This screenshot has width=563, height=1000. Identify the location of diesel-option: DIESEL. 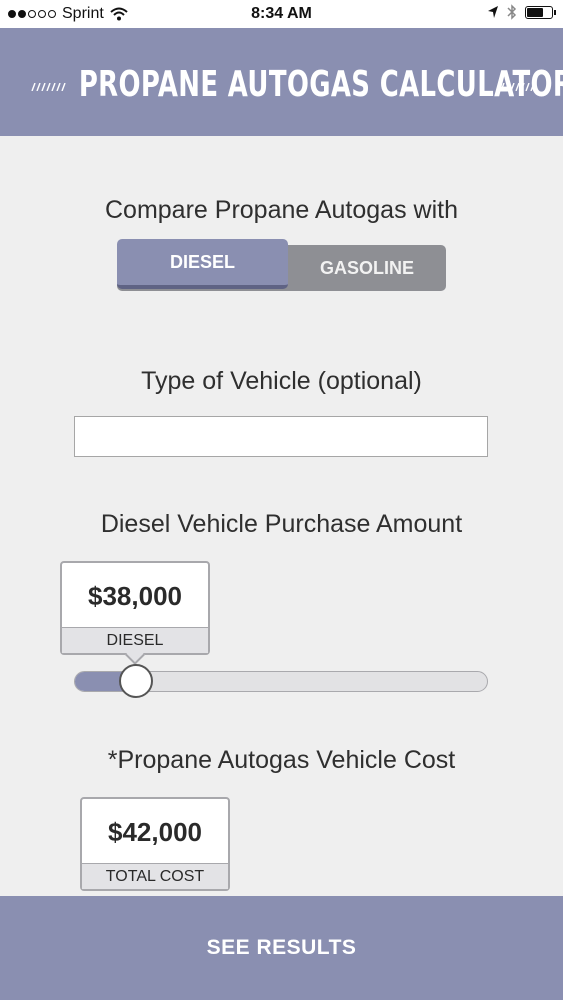
(202, 264).